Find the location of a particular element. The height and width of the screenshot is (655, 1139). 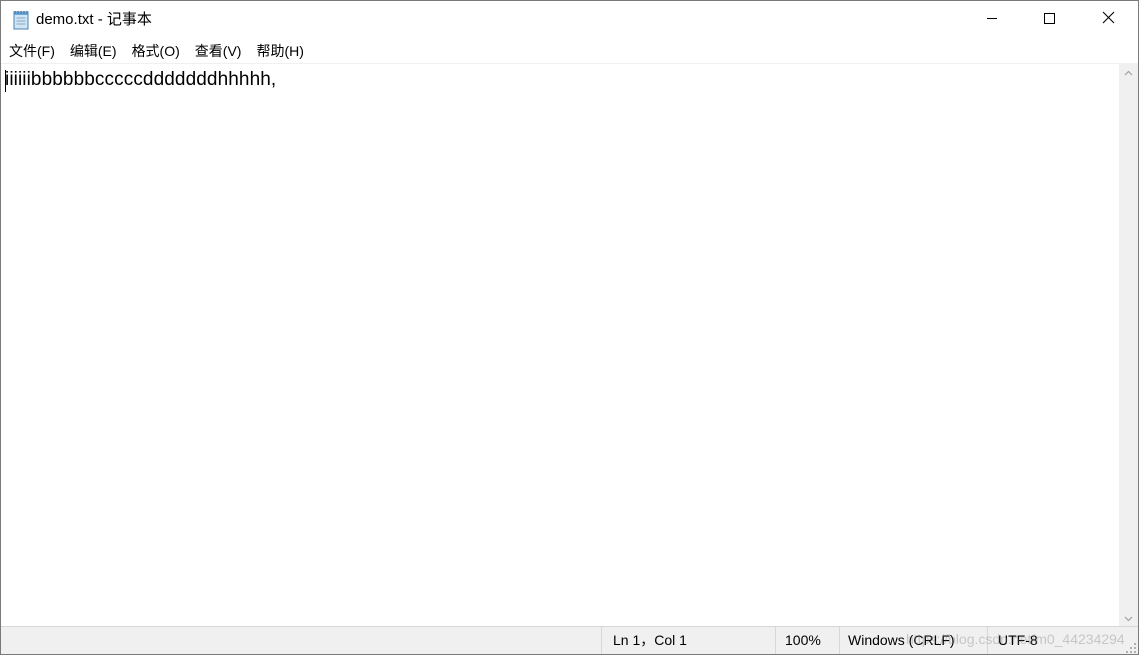

editor-content: iiiiiibbbbbbcccccdddddddhhhhh, is located at coordinates (140, 80).